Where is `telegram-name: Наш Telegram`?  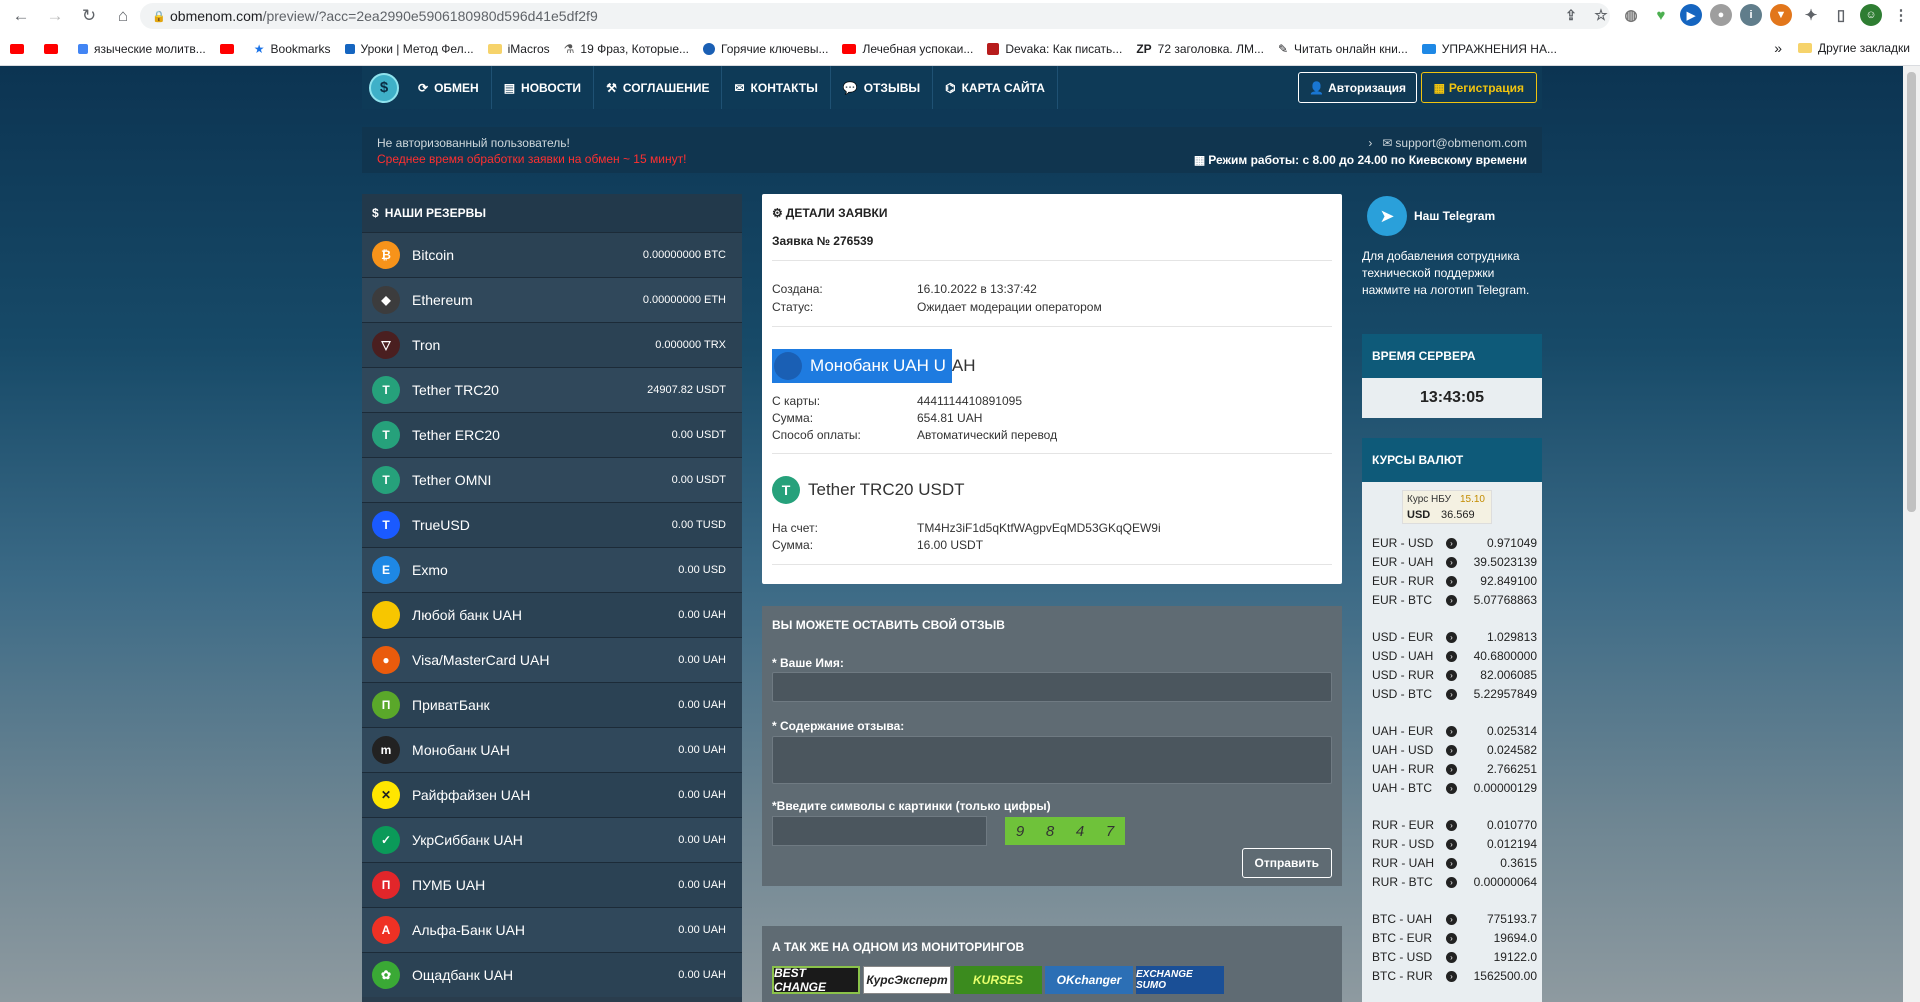
telegram-name: Наш Telegram is located at coordinates (1454, 216).